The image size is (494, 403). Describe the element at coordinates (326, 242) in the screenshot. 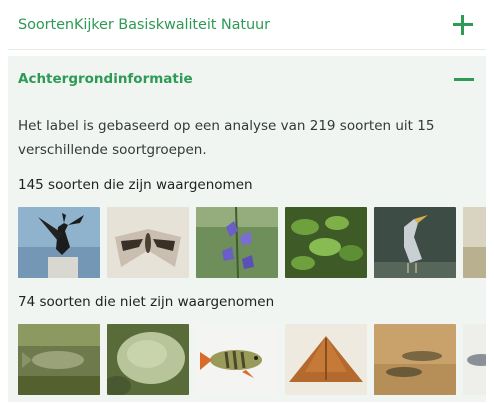

I see `plant-photo` at that location.